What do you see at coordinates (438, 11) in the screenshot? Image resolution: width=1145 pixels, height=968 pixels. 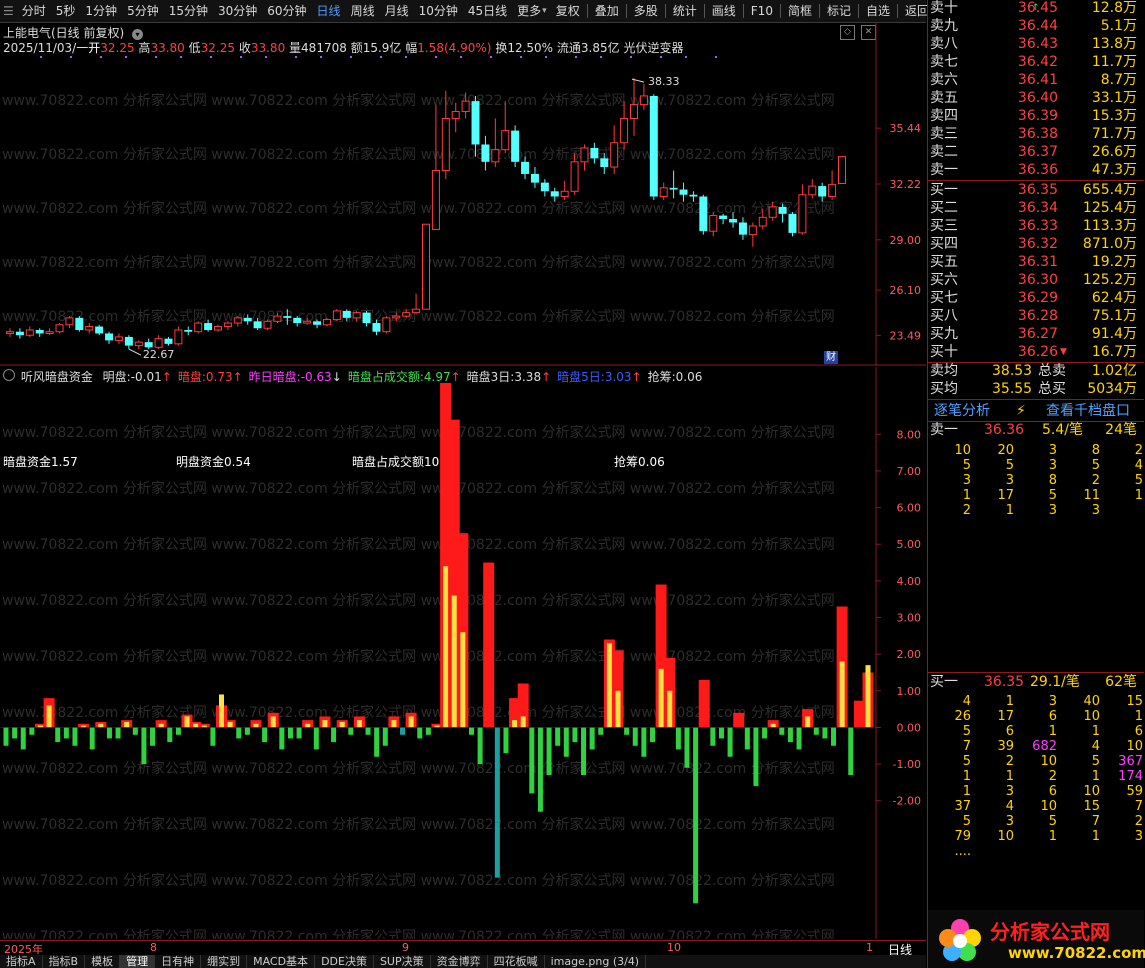 I see `period-tab: 10分钟` at bounding box center [438, 11].